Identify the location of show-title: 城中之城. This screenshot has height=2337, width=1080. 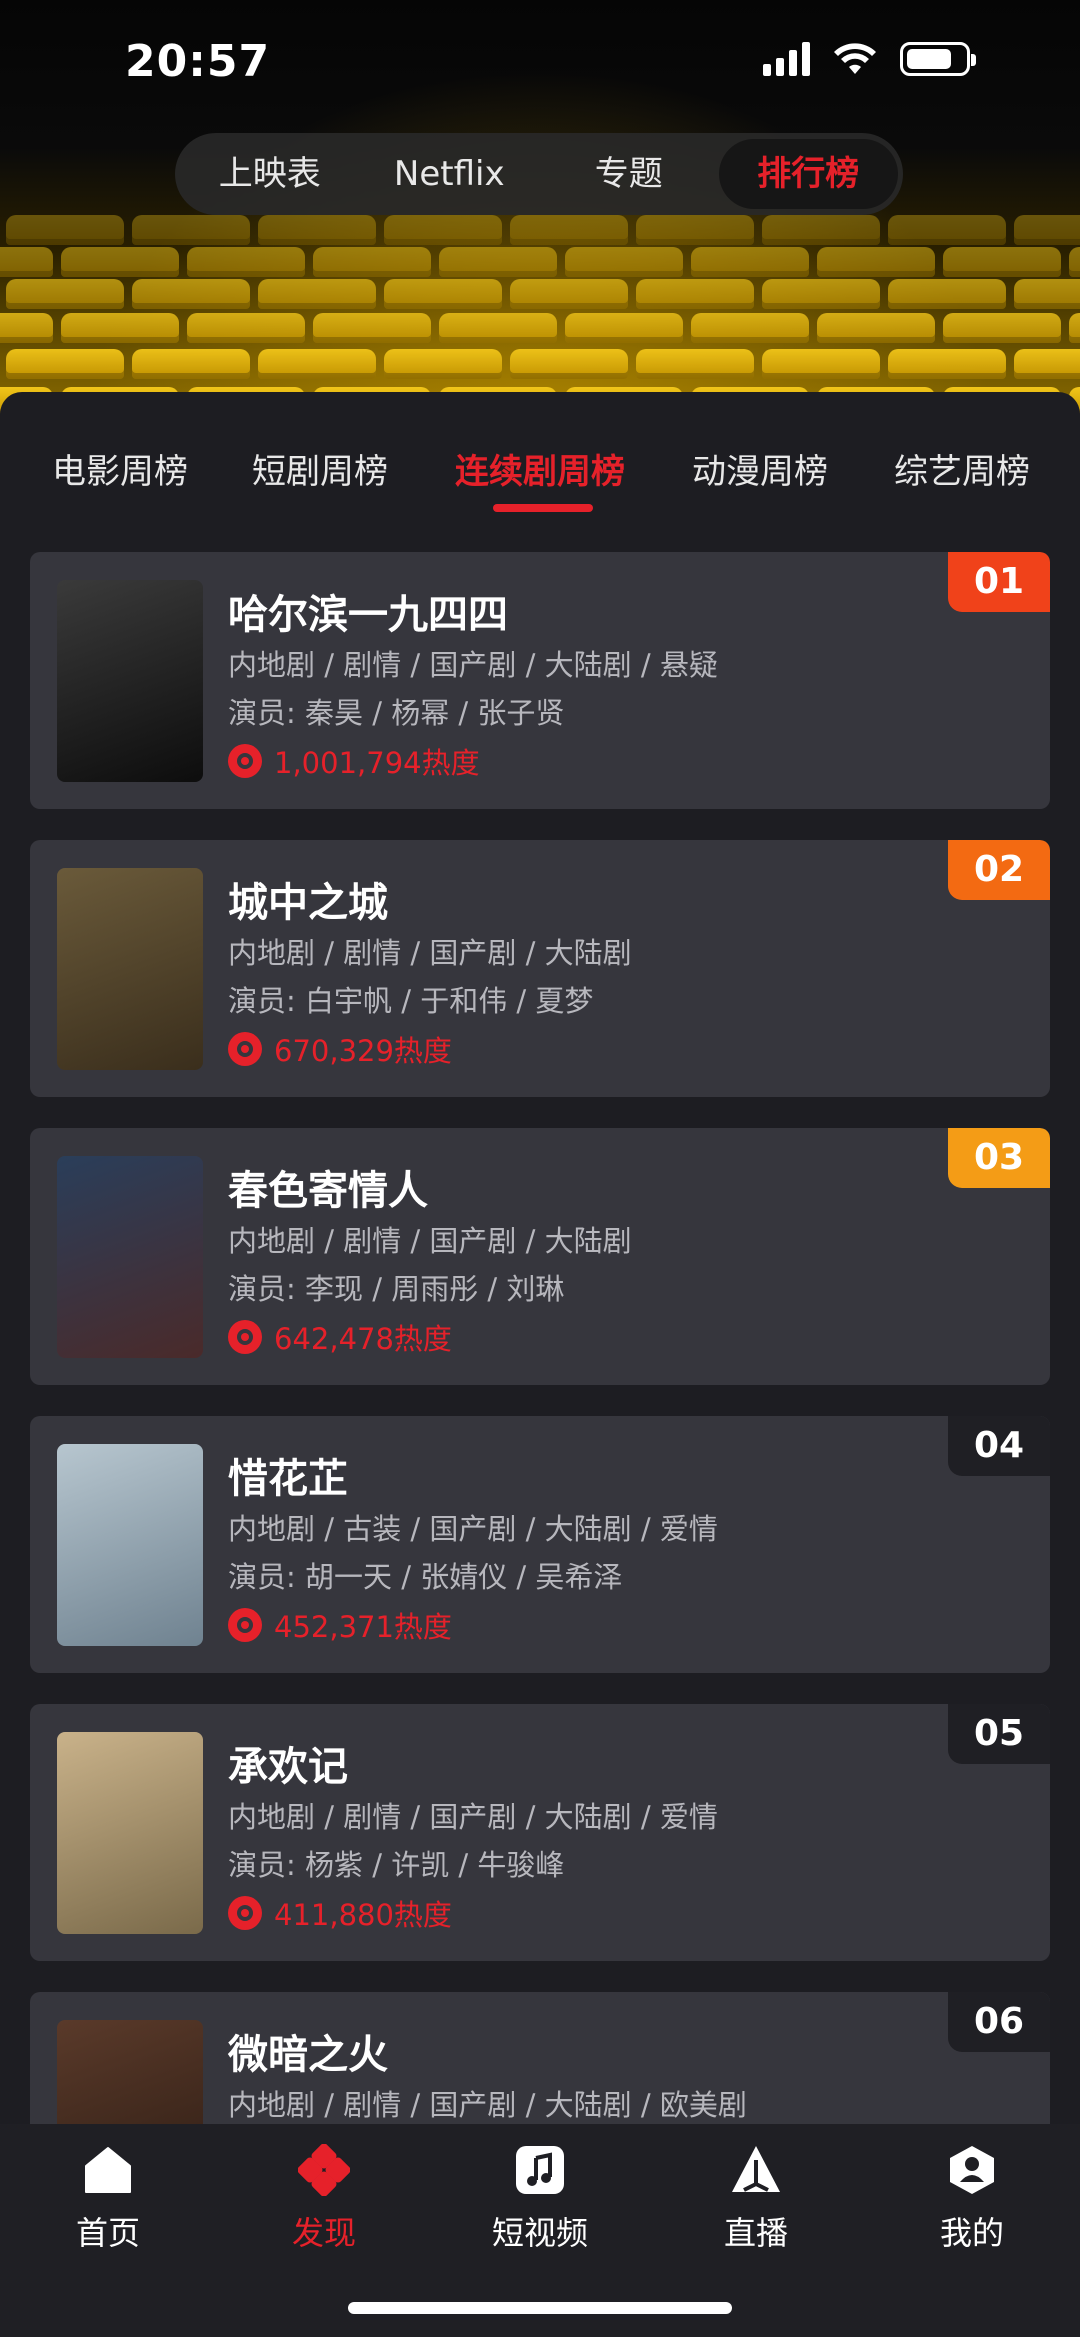
(308, 903).